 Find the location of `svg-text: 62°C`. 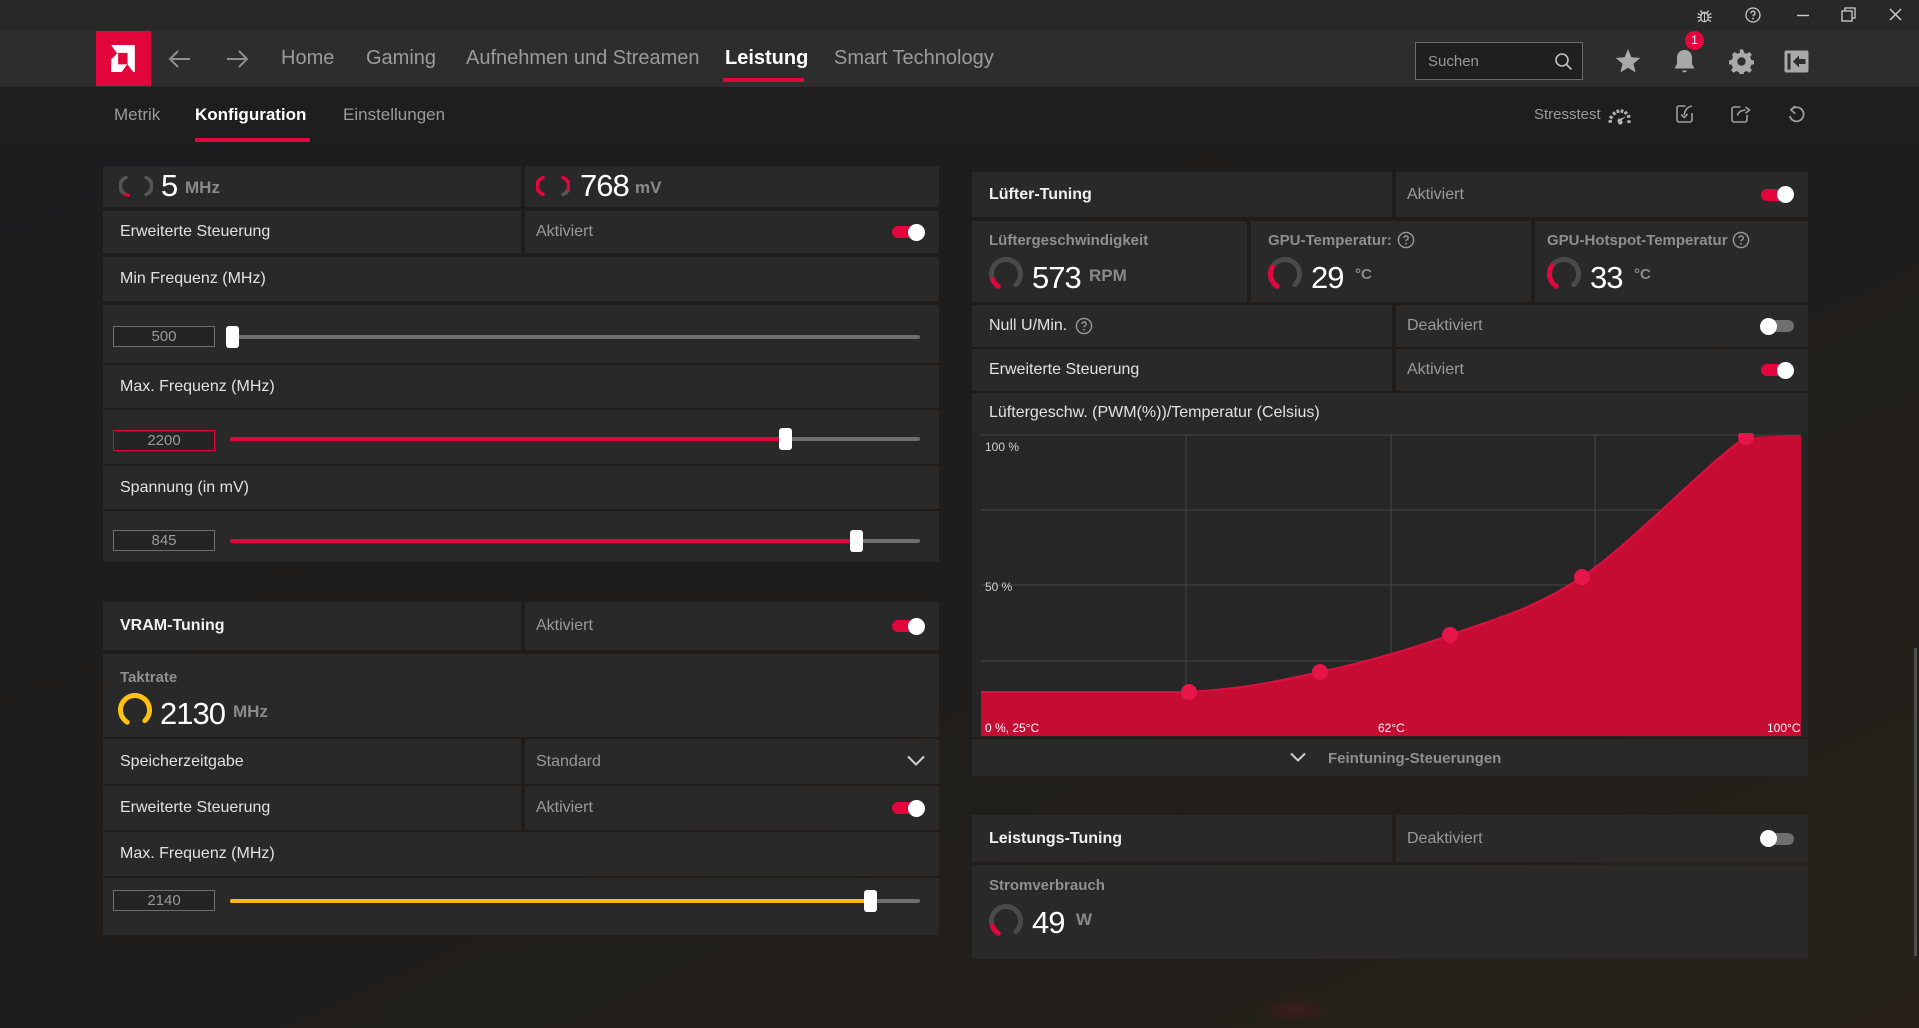

svg-text: 62°C is located at coordinates (1391, 728).